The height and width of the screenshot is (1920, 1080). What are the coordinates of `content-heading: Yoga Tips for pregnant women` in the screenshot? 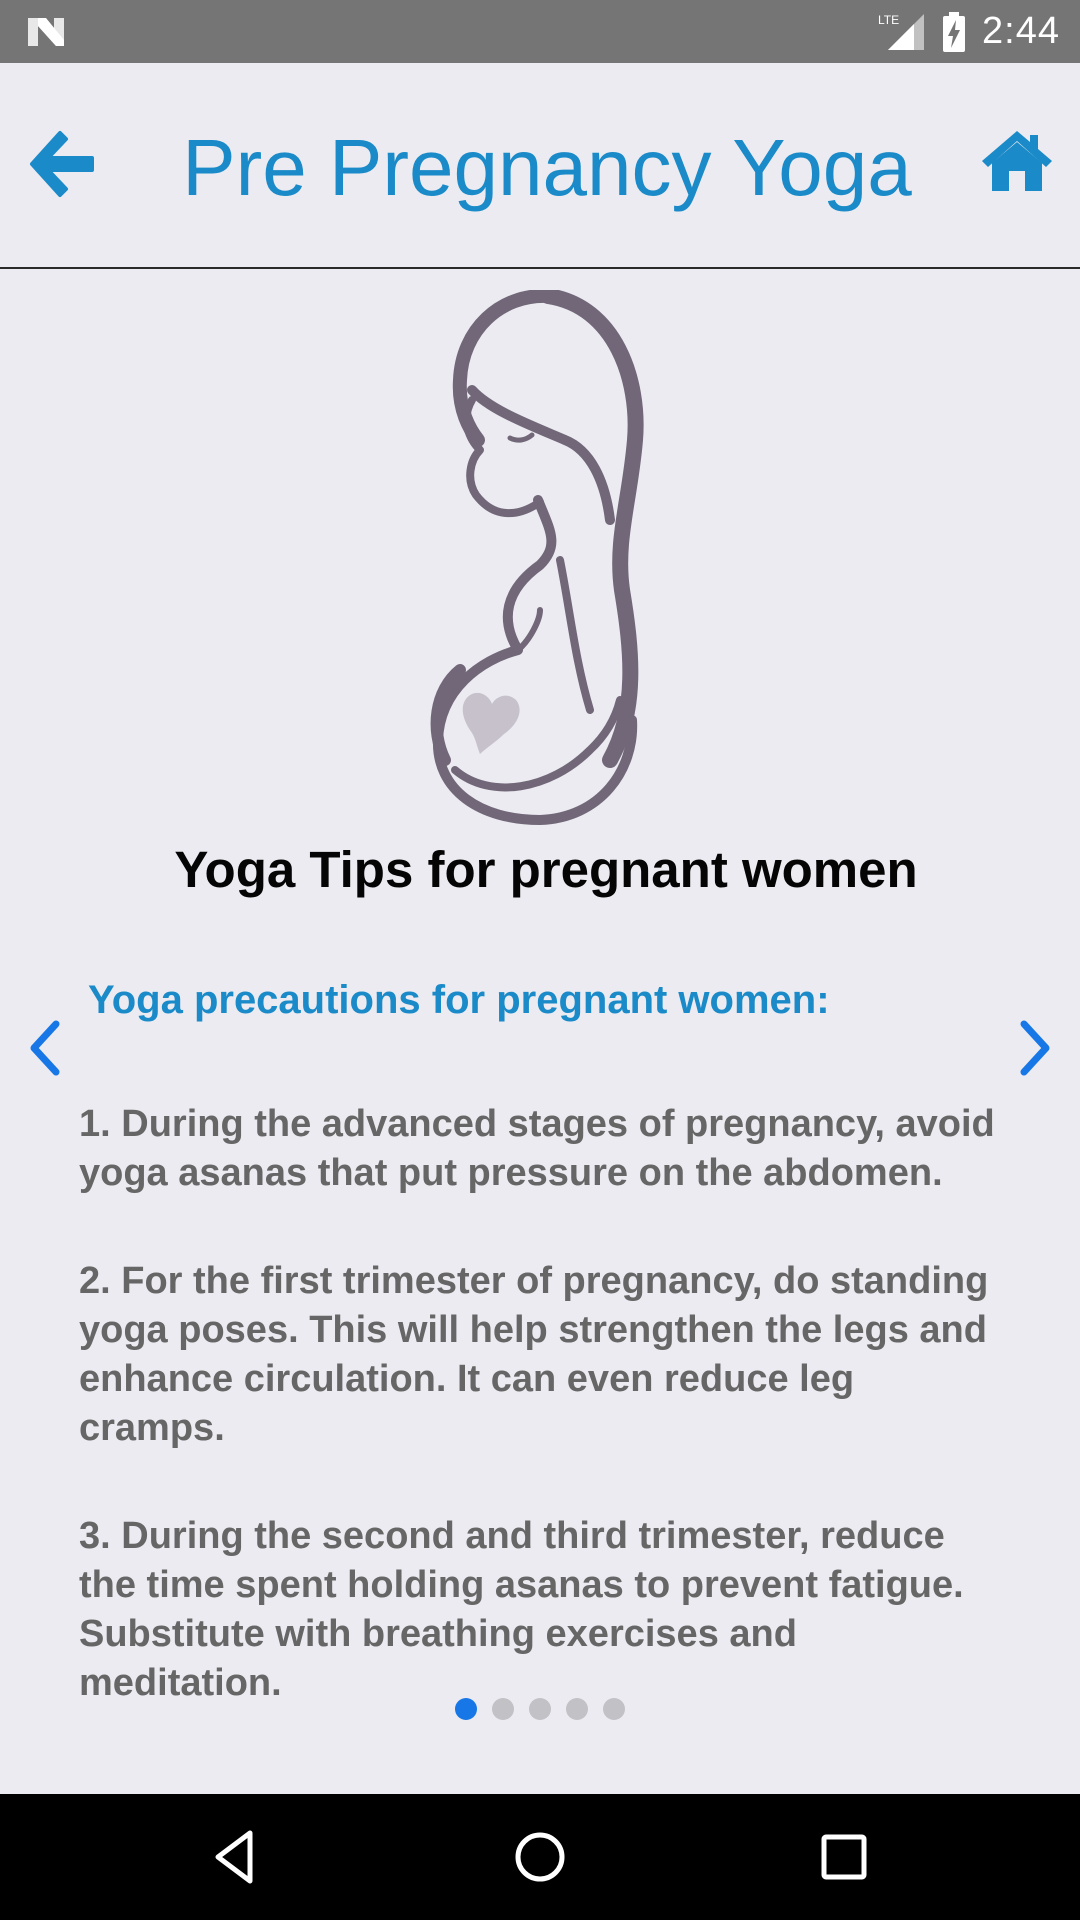 It's located at (546, 869).